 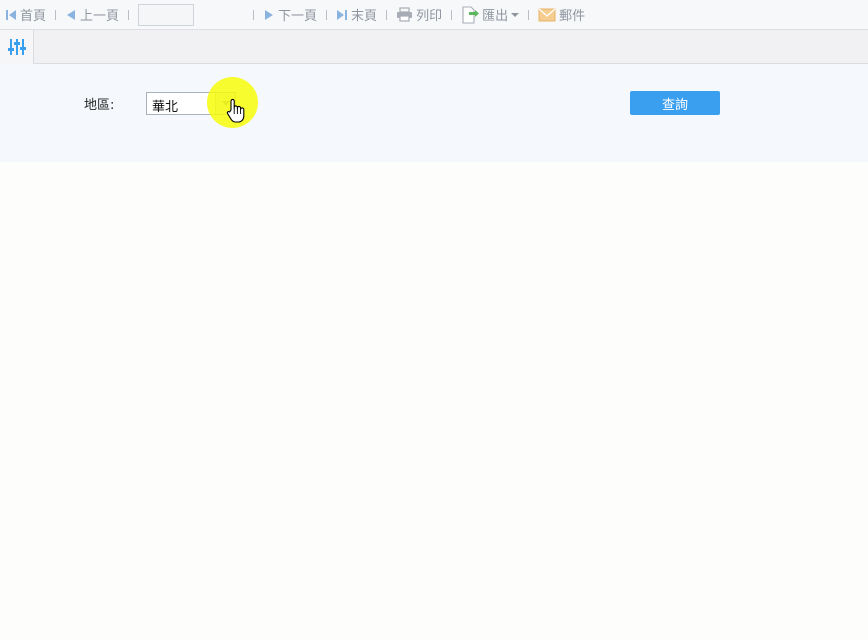 What do you see at coordinates (99, 105) in the screenshot?
I see `region-label: 地區:` at bounding box center [99, 105].